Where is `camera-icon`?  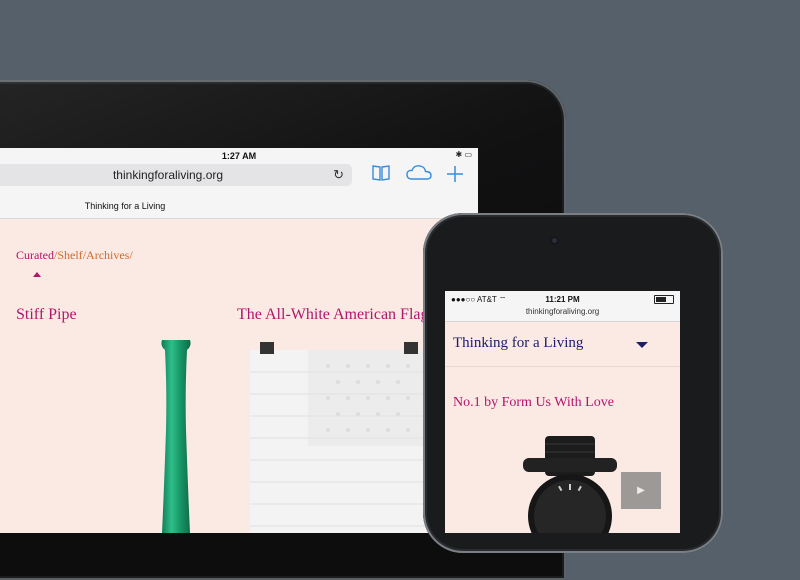
camera-icon is located at coordinates (554, 240).